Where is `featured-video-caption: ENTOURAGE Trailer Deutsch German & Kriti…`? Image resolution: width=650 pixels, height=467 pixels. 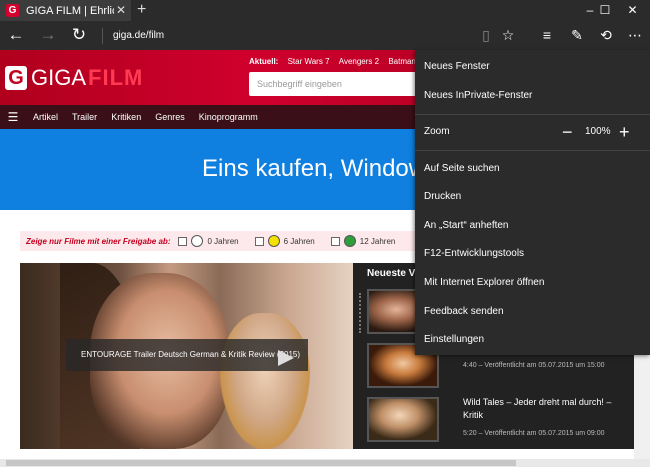
featured-video-caption: ENTOURAGE Trailer Deutsch German & Kriti… is located at coordinates (187, 355).